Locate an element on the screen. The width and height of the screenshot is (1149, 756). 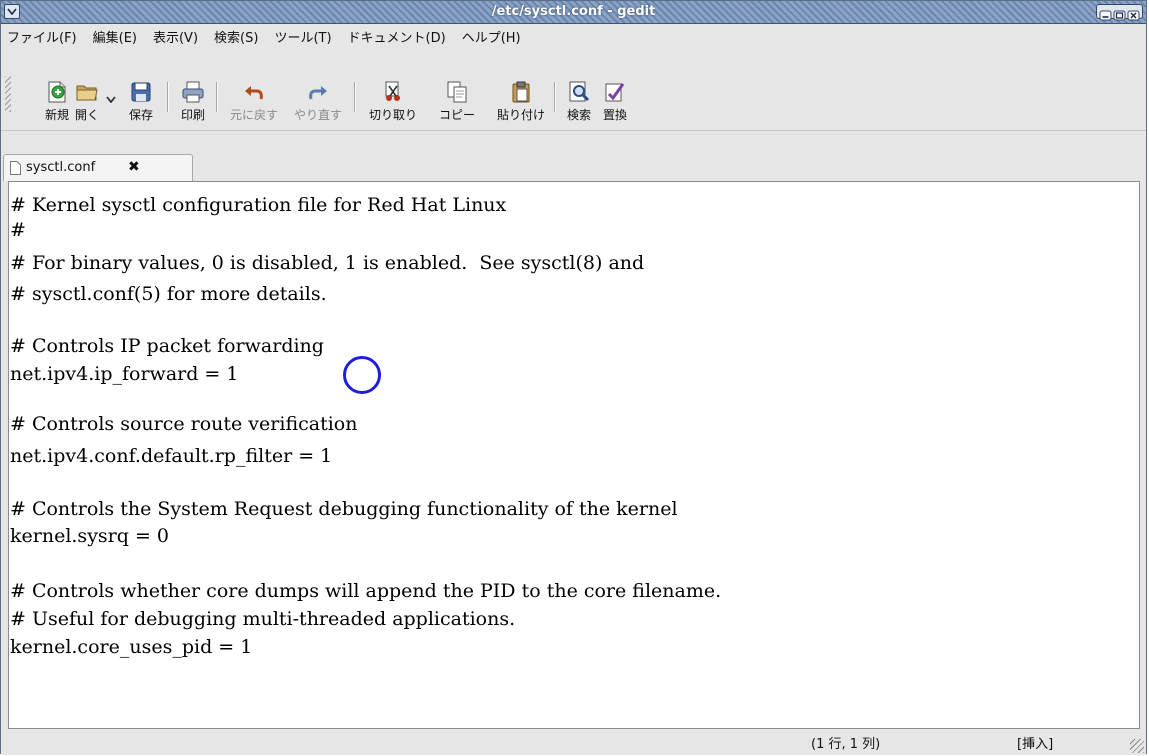
insert-mode-indicator: [挿入] is located at coordinates (1035, 744).